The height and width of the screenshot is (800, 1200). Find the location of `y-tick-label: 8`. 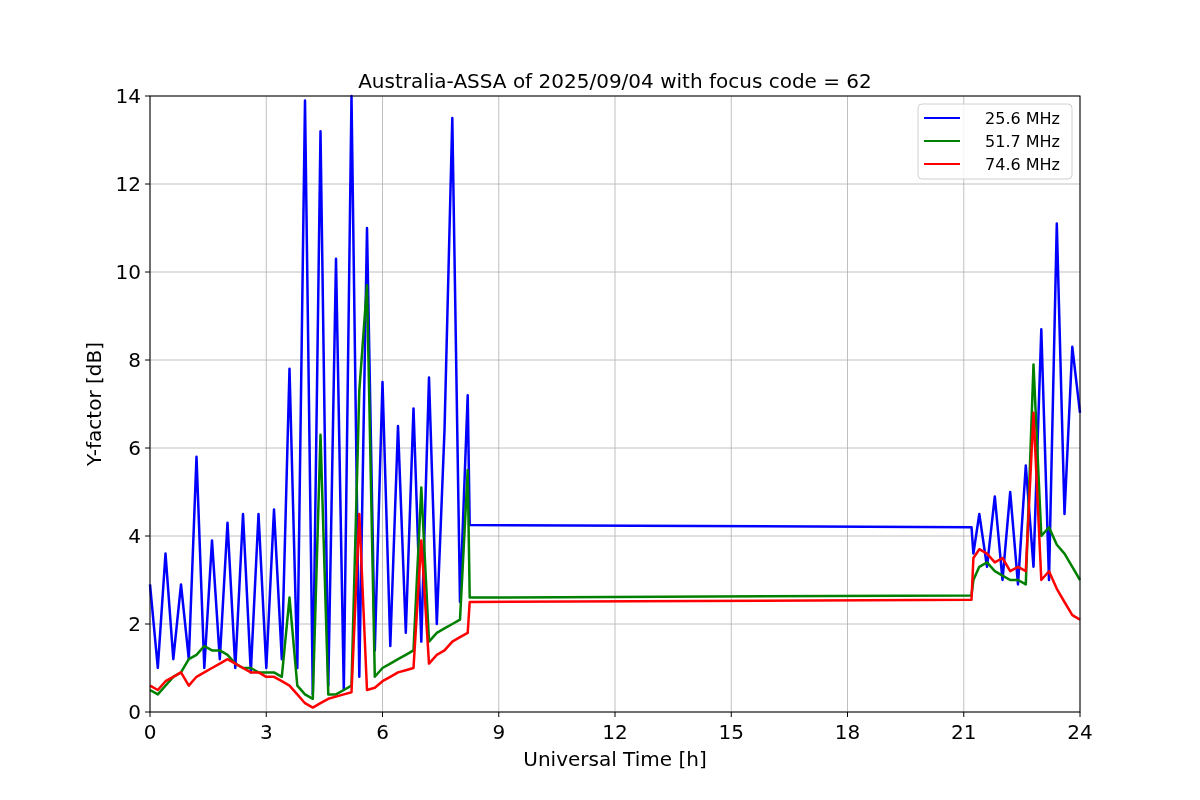

y-tick-label: 8 is located at coordinates (134, 360).